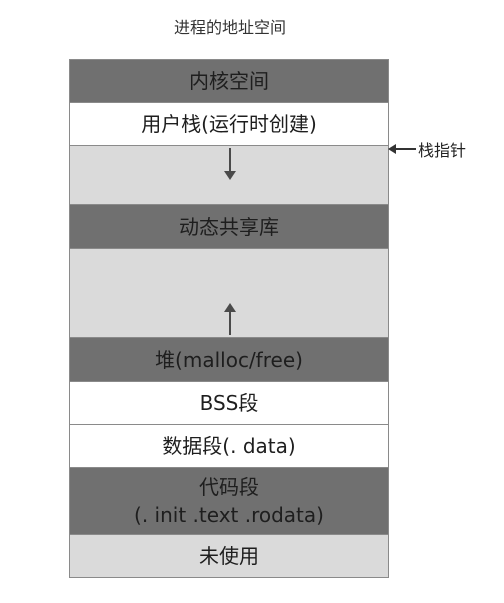  Describe the element at coordinates (229, 293) in the screenshot. I see `segment-heap-growth-gap` at that location.